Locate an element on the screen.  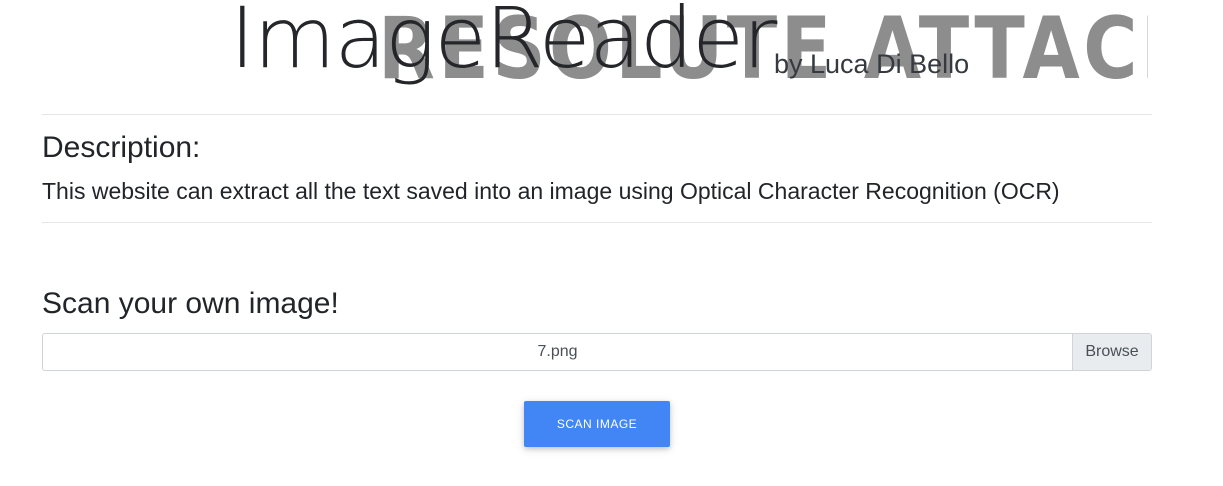
description-heading: Description: is located at coordinates (121, 147).